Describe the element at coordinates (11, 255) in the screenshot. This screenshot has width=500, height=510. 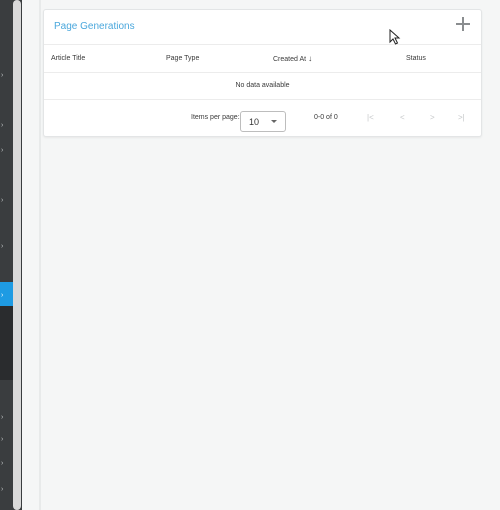
I see `sidebar: › › › › › › › › › ›` at that location.